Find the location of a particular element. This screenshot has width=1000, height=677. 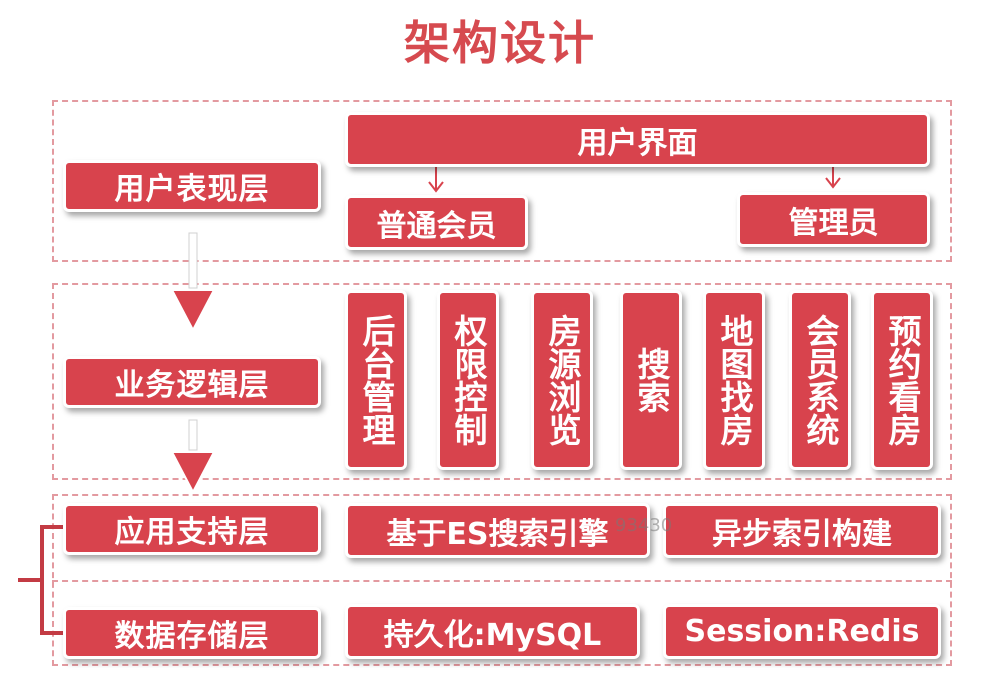

module-listing-browse: 房源浏览 is located at coordinates (562, 380).